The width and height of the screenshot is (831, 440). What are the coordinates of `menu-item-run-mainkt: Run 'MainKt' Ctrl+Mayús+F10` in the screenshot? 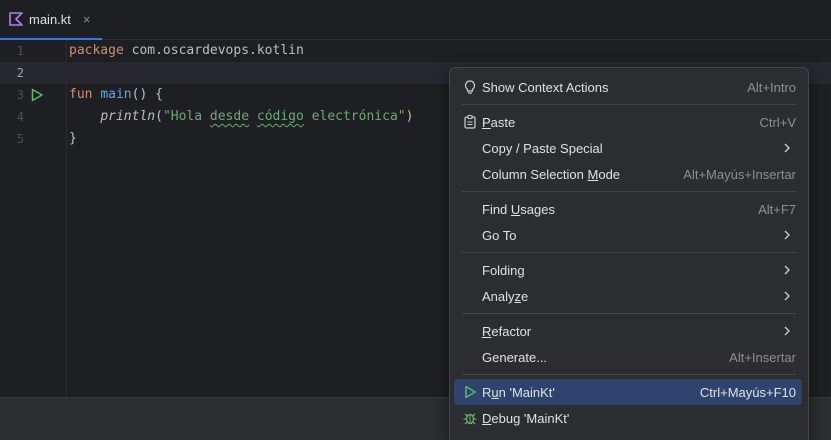 It's located at (628, 392).